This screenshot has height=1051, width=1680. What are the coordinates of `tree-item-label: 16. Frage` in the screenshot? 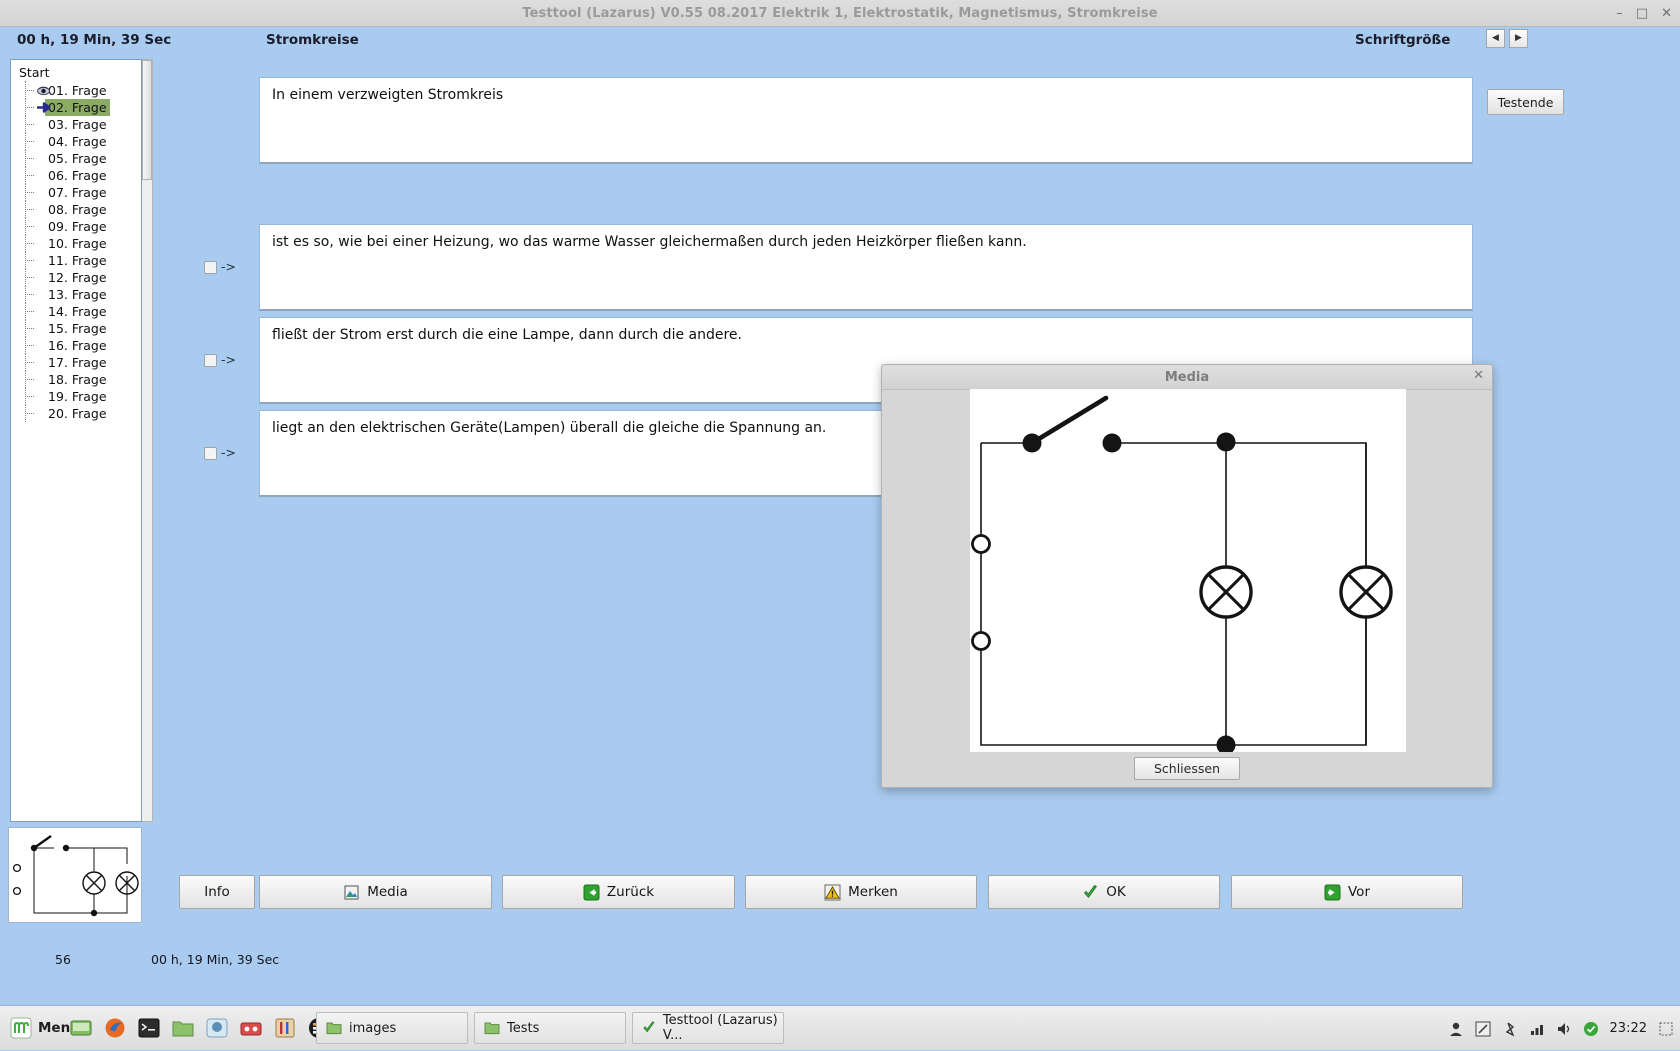 It's located at (77, 345).